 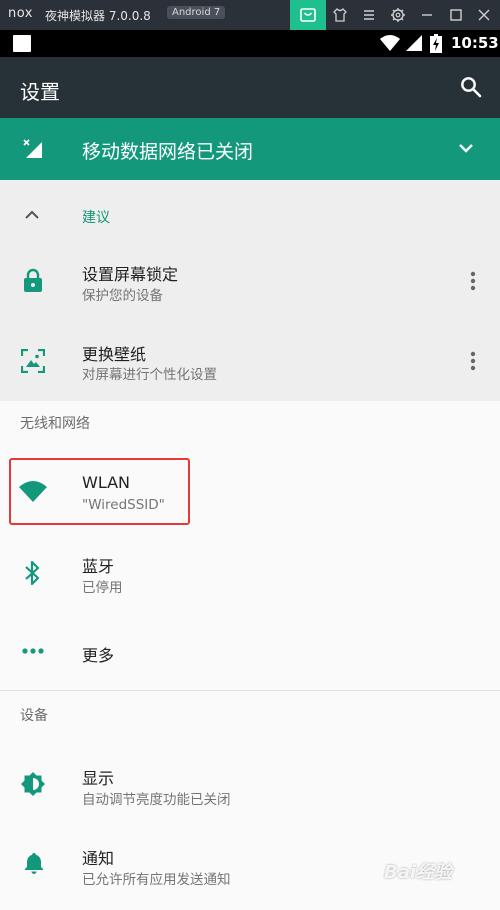 I want to click on banner-text: 移动数据网络已关闭, so click(x=168, y=152).